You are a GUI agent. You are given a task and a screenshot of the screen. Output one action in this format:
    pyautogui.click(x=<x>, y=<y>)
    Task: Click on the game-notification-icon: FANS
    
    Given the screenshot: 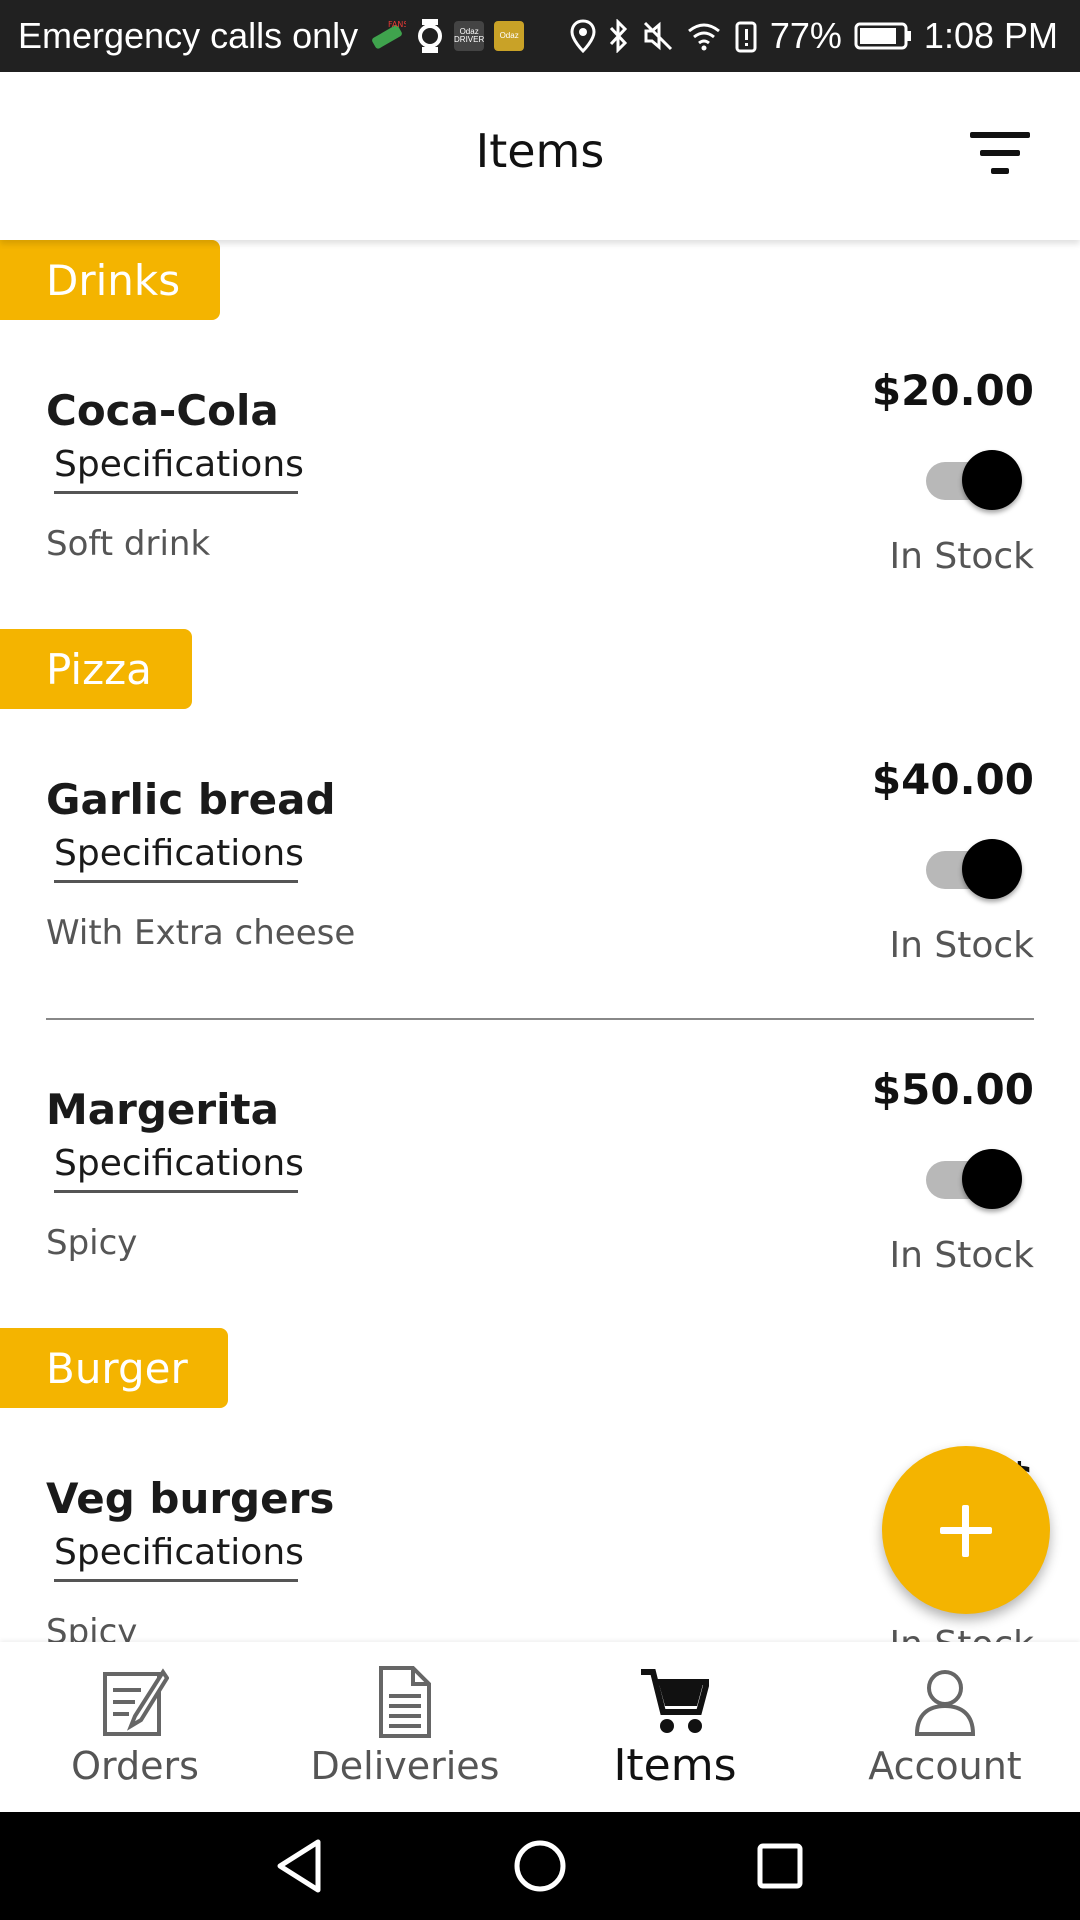 What is the action you would take?
    pyautogui.click(x=387, y=36)
    